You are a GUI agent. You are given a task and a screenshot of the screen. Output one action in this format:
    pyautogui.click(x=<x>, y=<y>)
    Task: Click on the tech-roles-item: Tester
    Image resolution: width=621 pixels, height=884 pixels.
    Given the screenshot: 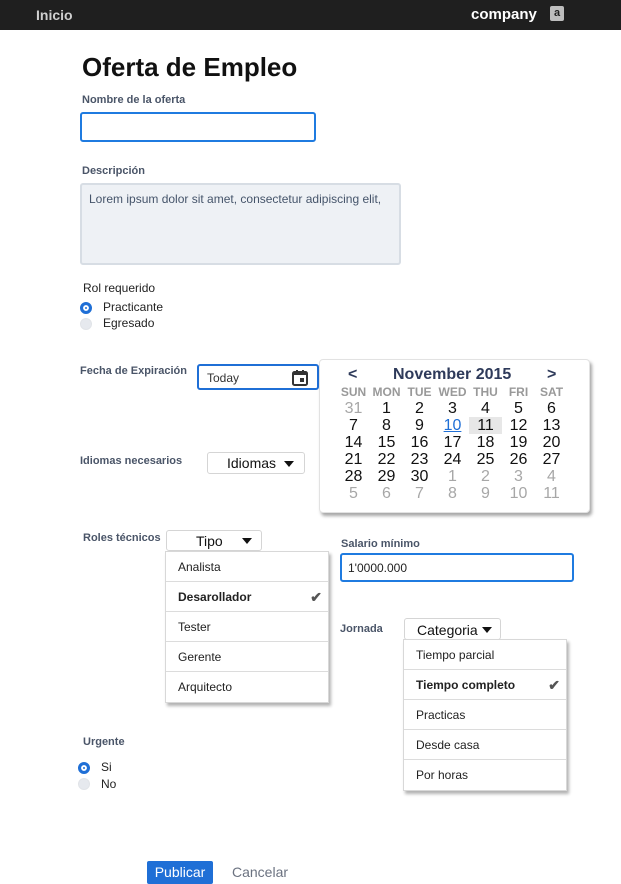 What is the action you would take?
    pyautogui.click(x=247, y=627)
    